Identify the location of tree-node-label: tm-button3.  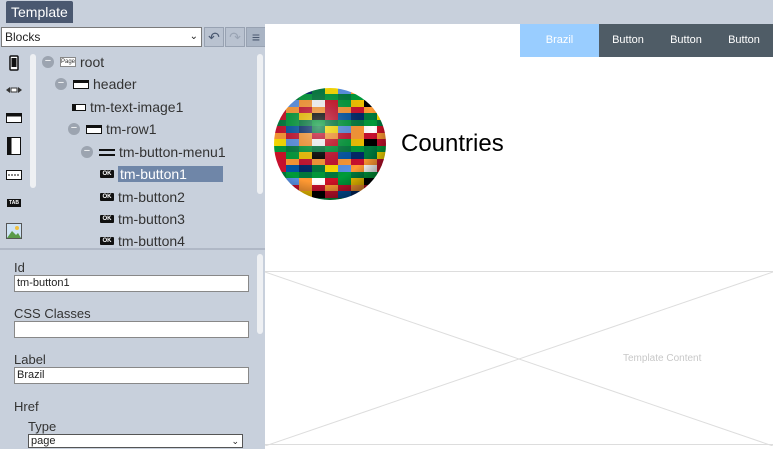
(151, 219).